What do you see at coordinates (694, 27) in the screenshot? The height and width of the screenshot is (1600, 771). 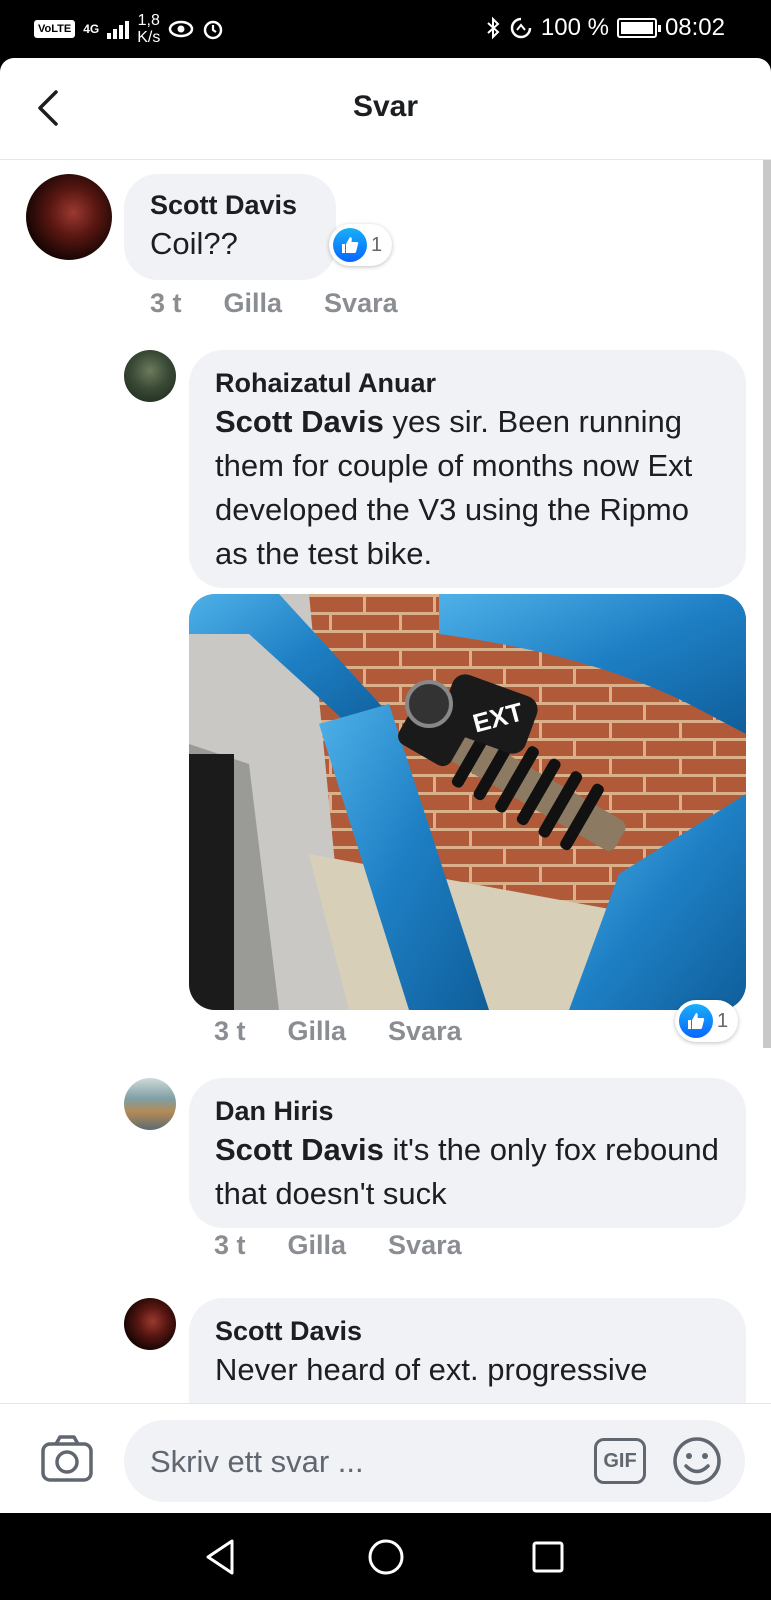 I see `clock: 08:02` at bounding box center [694, 27].